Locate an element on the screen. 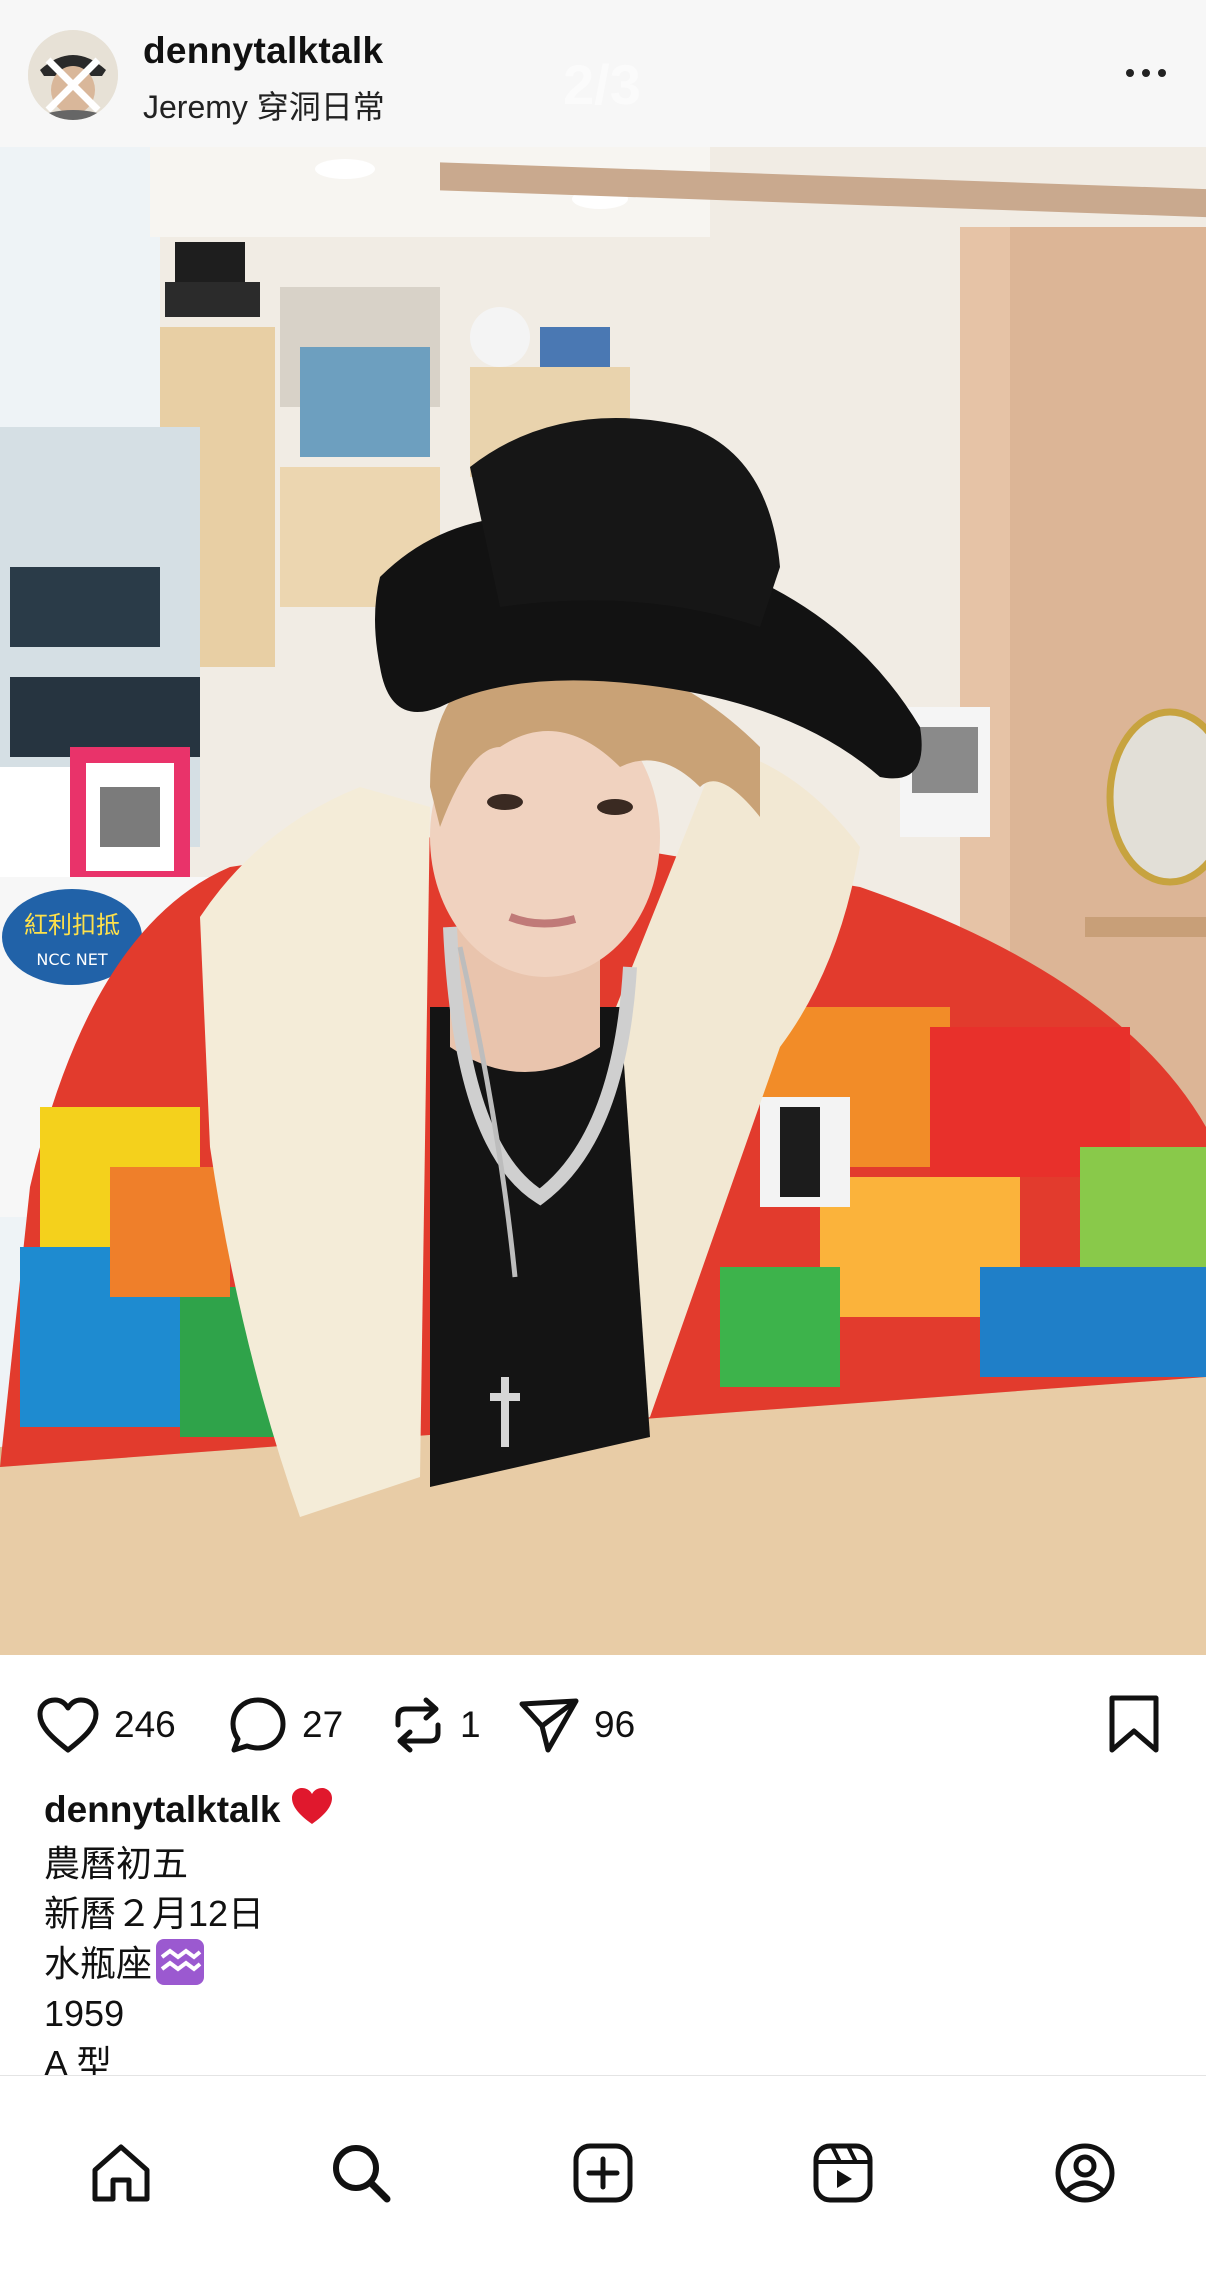  create-icon is located at coordinates (603, 2173).